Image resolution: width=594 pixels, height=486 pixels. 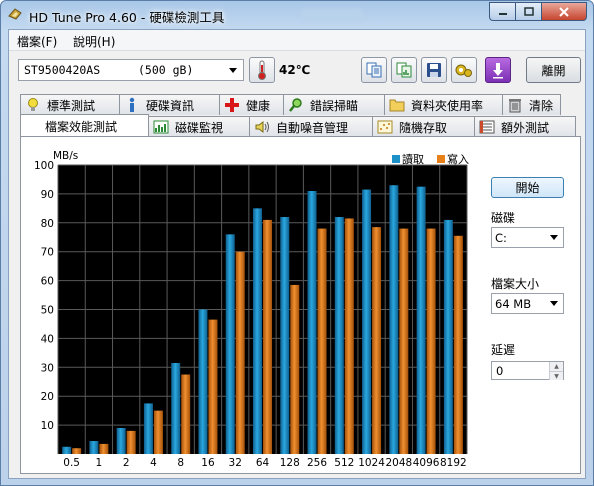 I want to click on file-size-value: 64 MB, so click(x=513, y=304).